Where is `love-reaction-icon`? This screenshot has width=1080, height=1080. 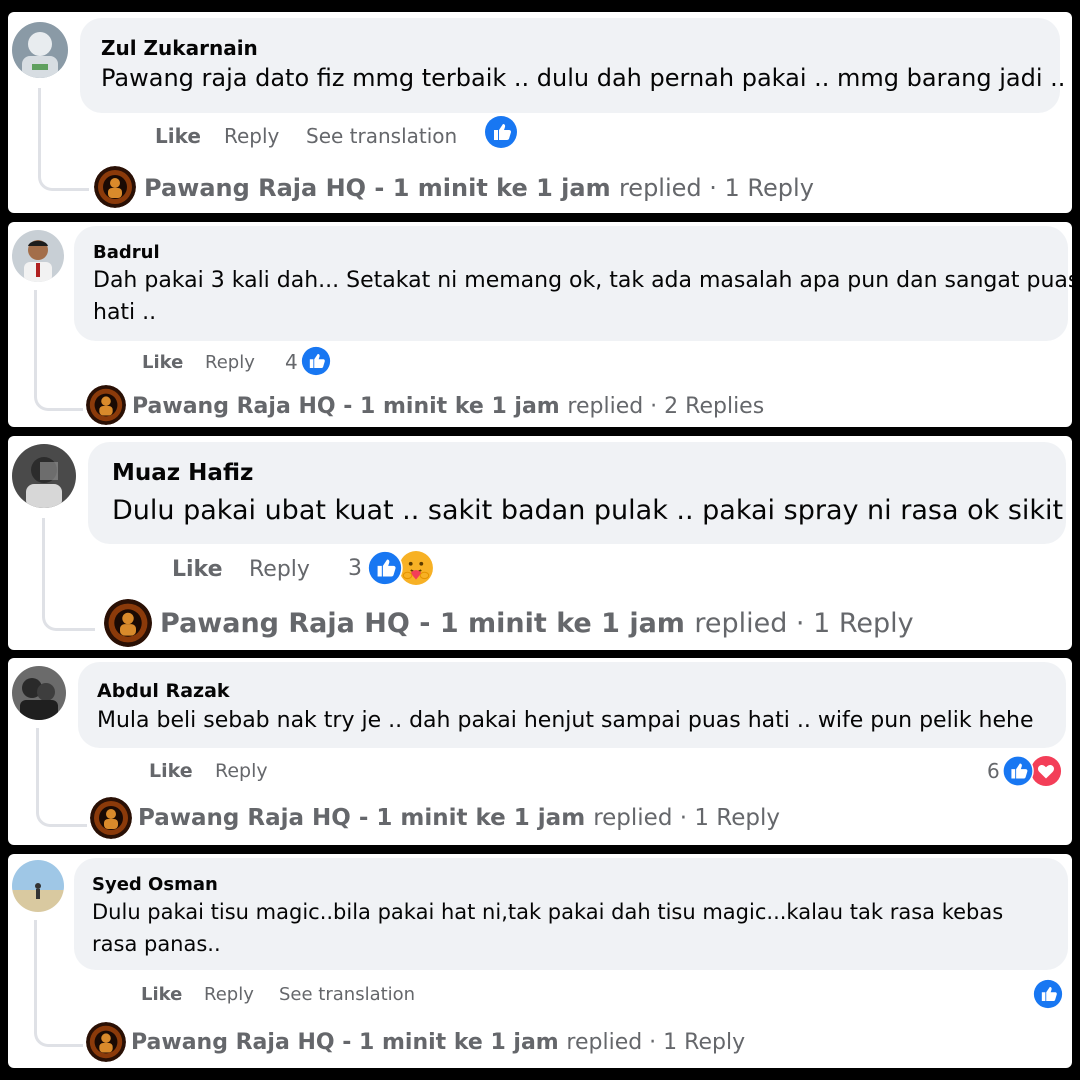 love-reaction-icon is located at coordinates (1046, 771).